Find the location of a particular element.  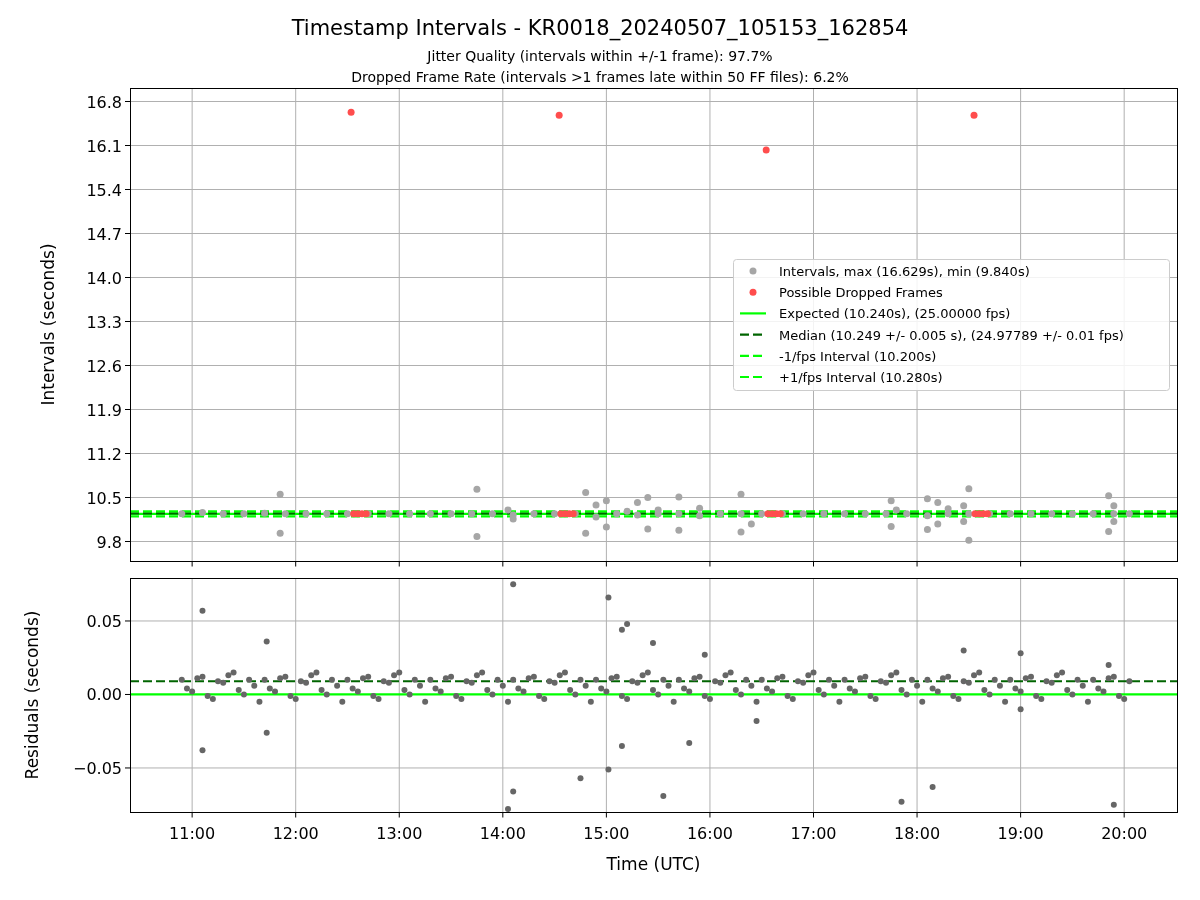

x-tick-label: 12:00 is located at coordinates (295, 833).